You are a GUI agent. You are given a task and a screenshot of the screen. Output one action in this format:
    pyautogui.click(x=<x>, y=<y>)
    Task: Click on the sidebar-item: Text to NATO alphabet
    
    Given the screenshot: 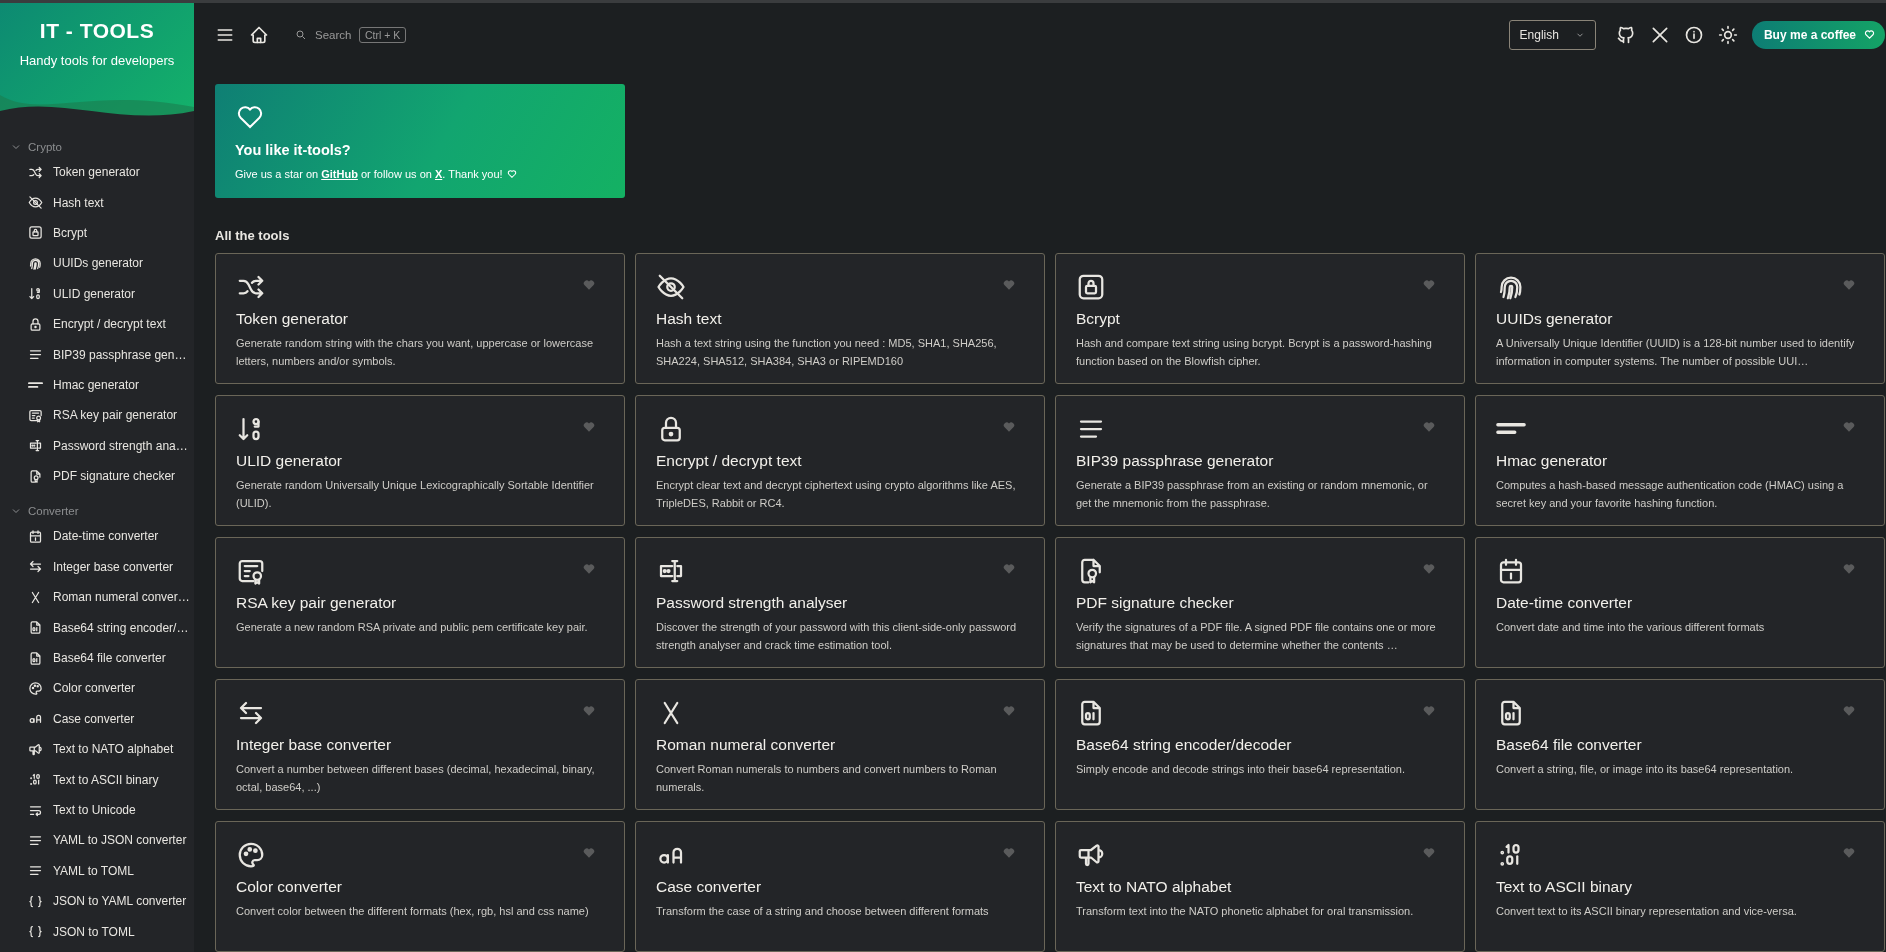 What is the action you would take?
    pyautogui.click(x=97, y=749)
    